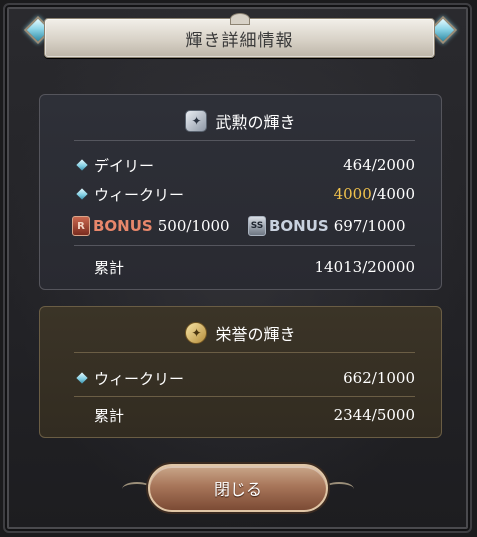  What do you see at coordinates (123, 226) in the screenshot?
I see `bonus-red-label: BONUS` at bounding box center [123, 226].